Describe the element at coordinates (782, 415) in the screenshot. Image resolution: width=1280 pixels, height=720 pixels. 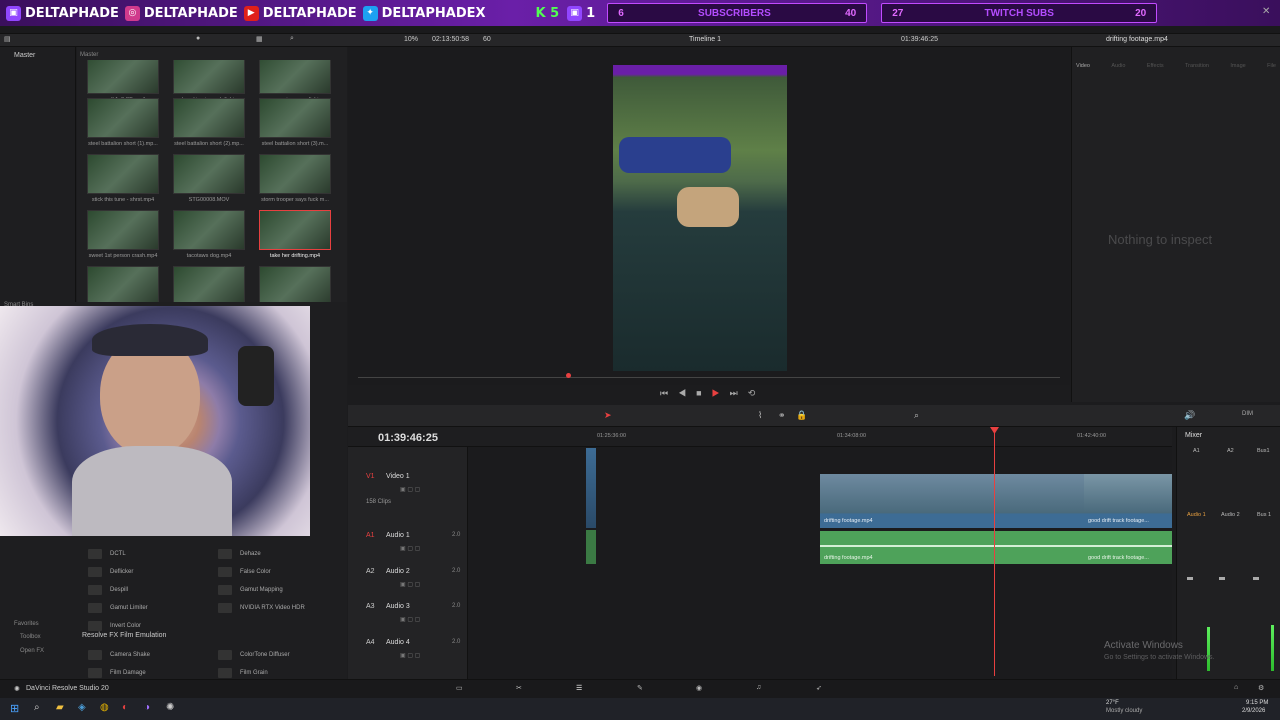
I see `link-icon: ⚭` at that location.